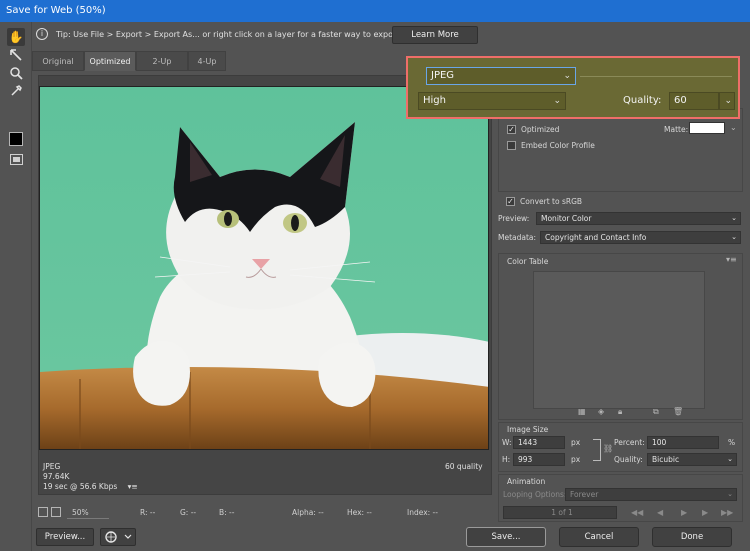  I want to click on color-table-title: Color Table, so click(528, 261).